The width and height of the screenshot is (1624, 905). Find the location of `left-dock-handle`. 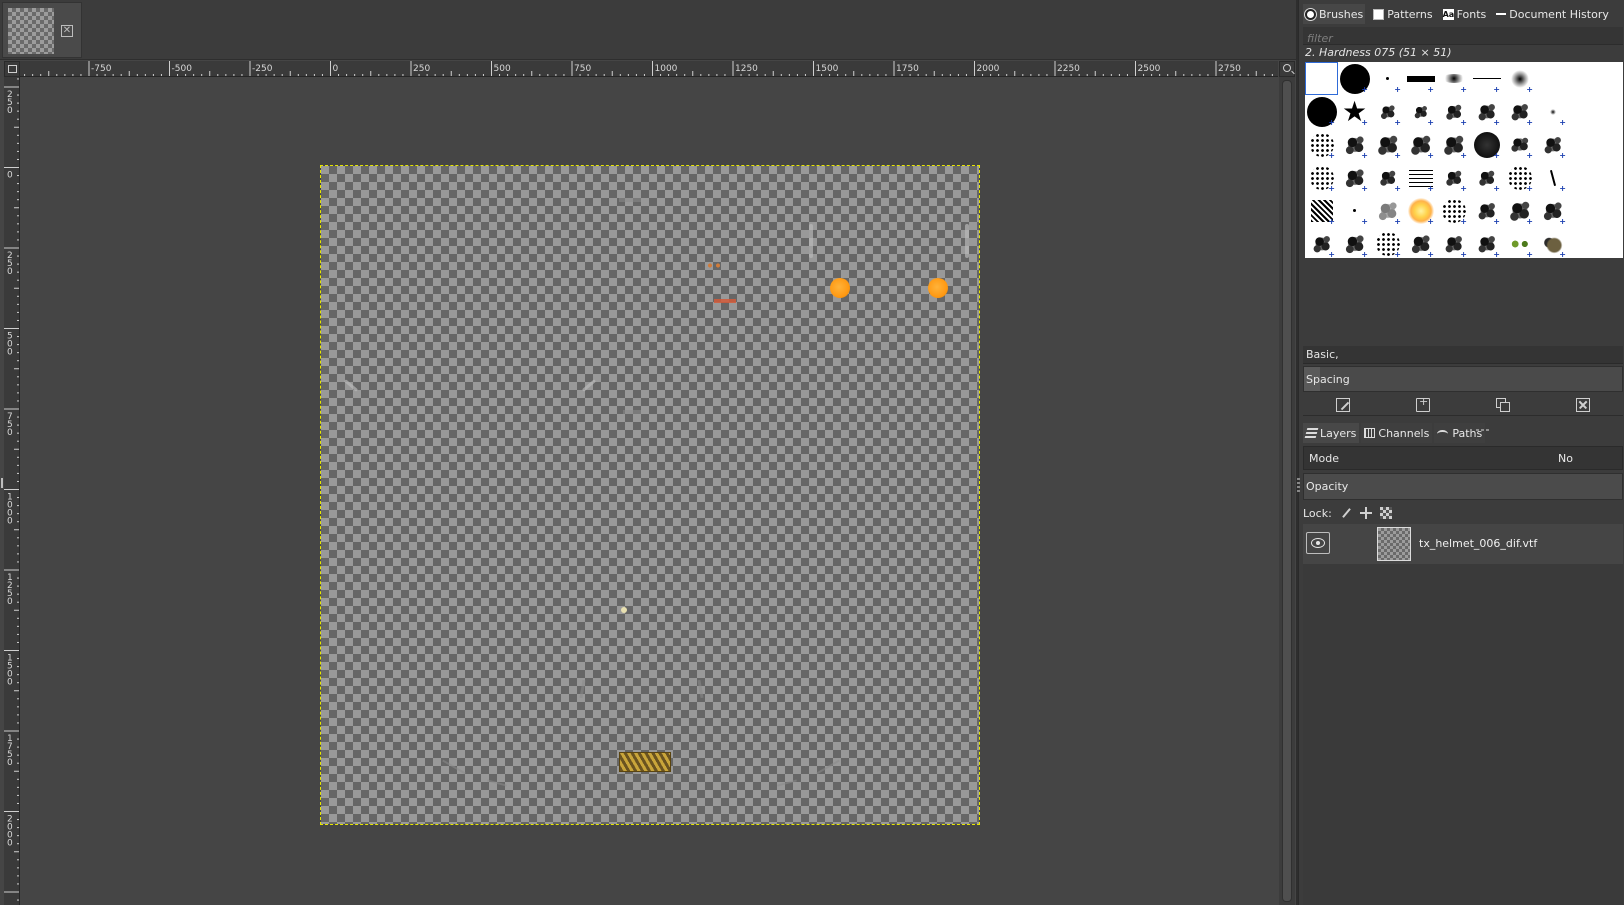

left-dock-handle is located at coordinates (2, 483).